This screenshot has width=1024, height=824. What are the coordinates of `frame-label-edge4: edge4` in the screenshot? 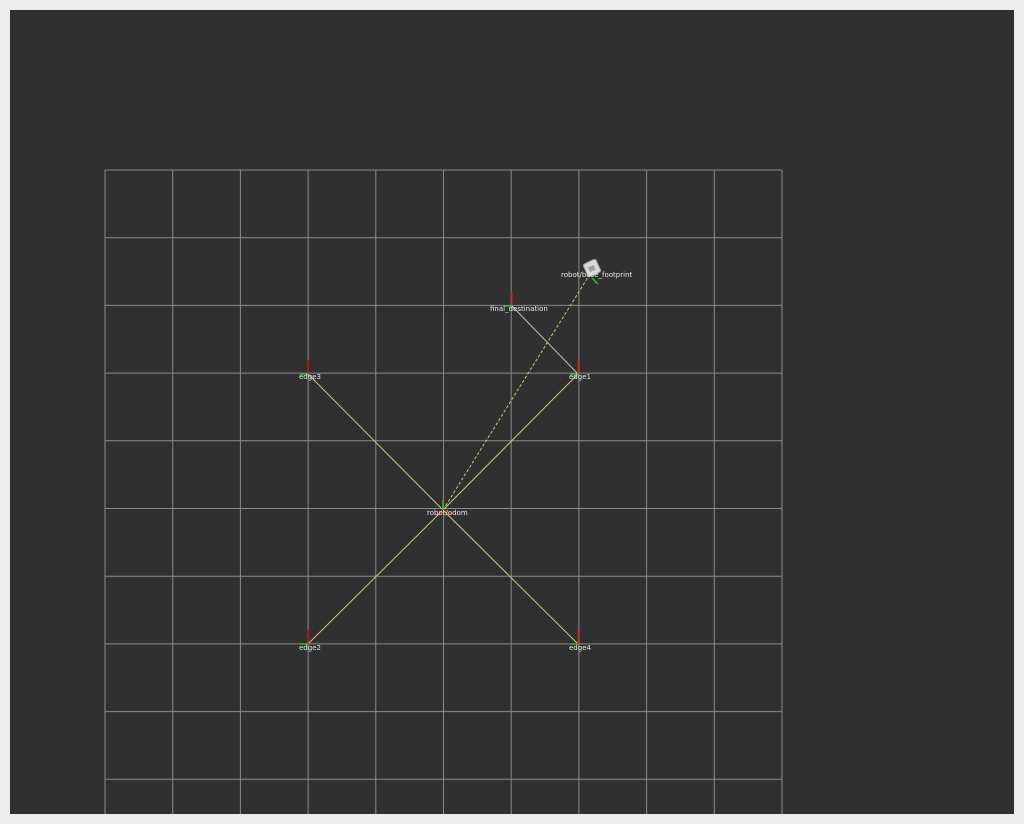 It's located at (580, 648).